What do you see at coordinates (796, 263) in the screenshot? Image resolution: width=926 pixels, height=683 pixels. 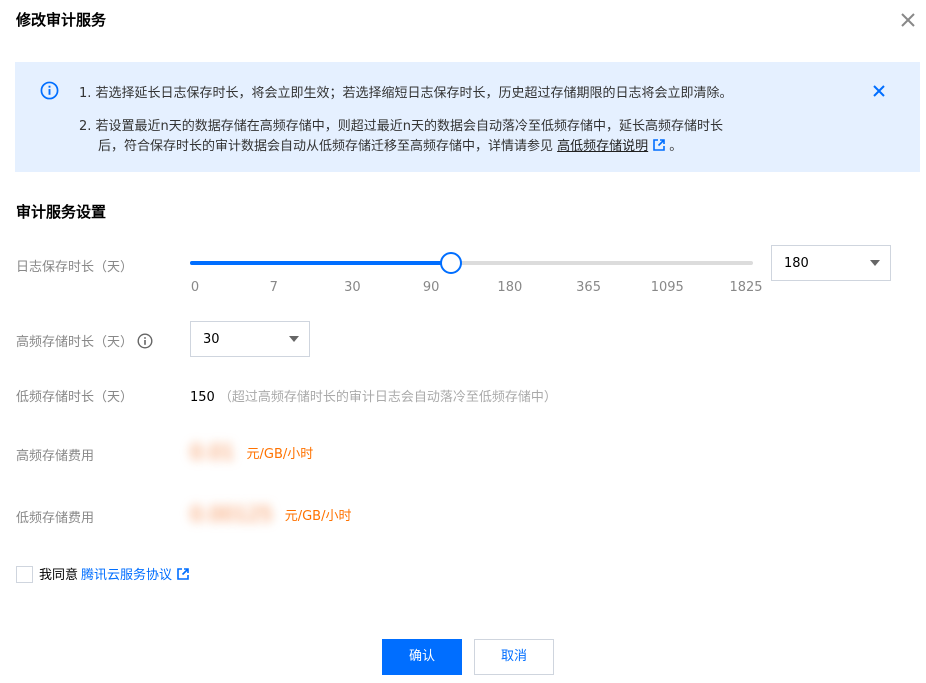 I see `retention-select-value: 180` at bounding box center [796, 263].